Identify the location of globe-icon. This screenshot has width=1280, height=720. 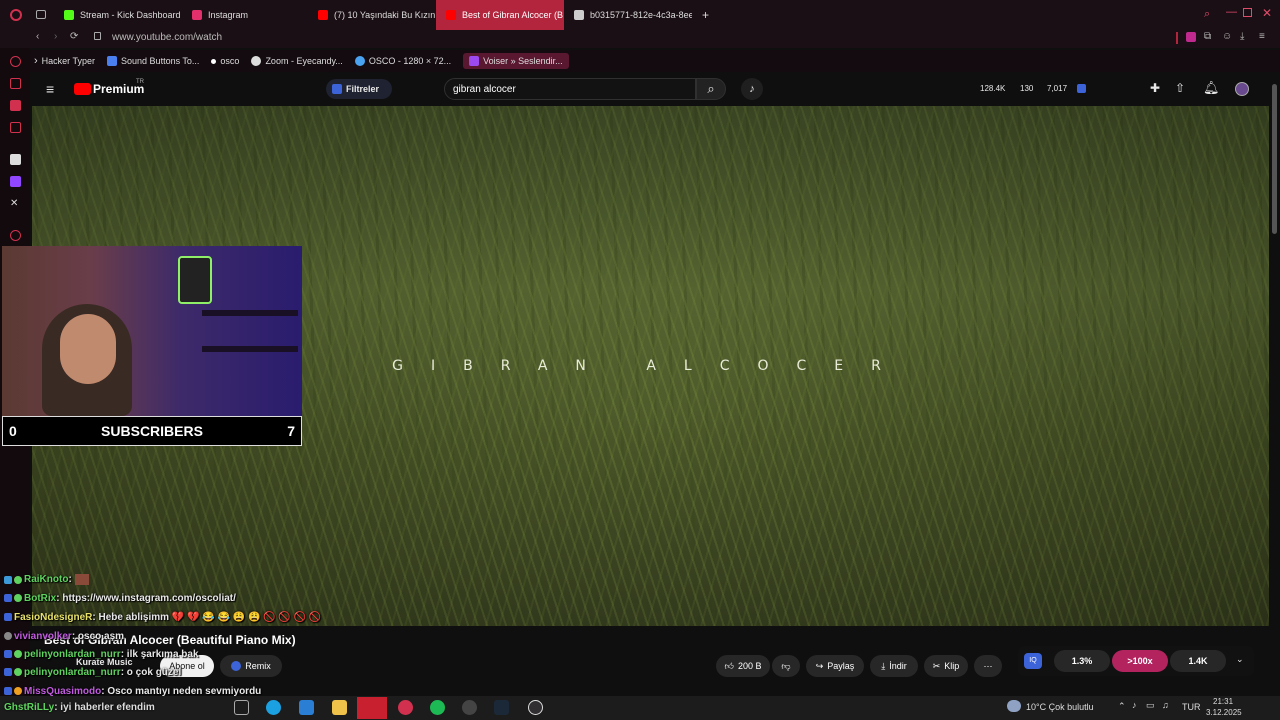
(359, 61).